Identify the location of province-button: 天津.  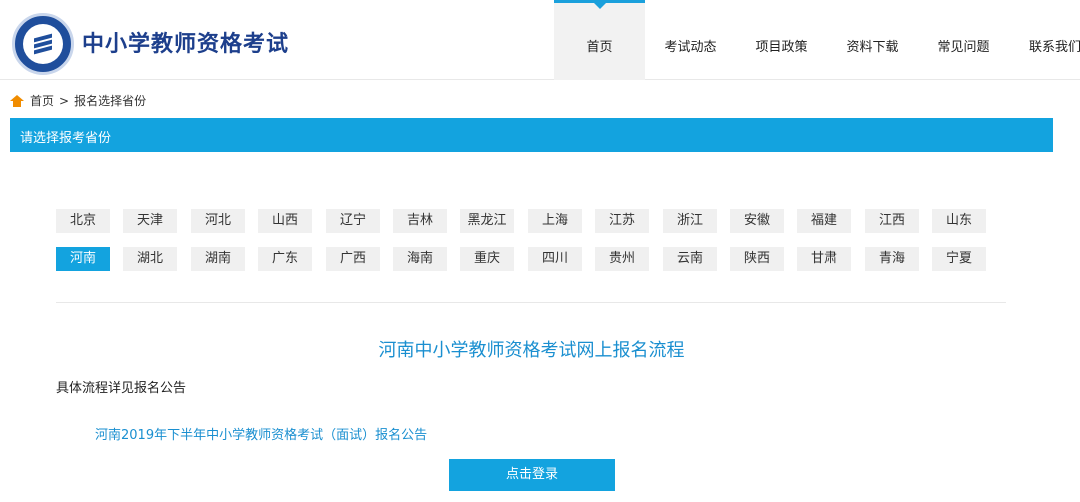
(150, 221).